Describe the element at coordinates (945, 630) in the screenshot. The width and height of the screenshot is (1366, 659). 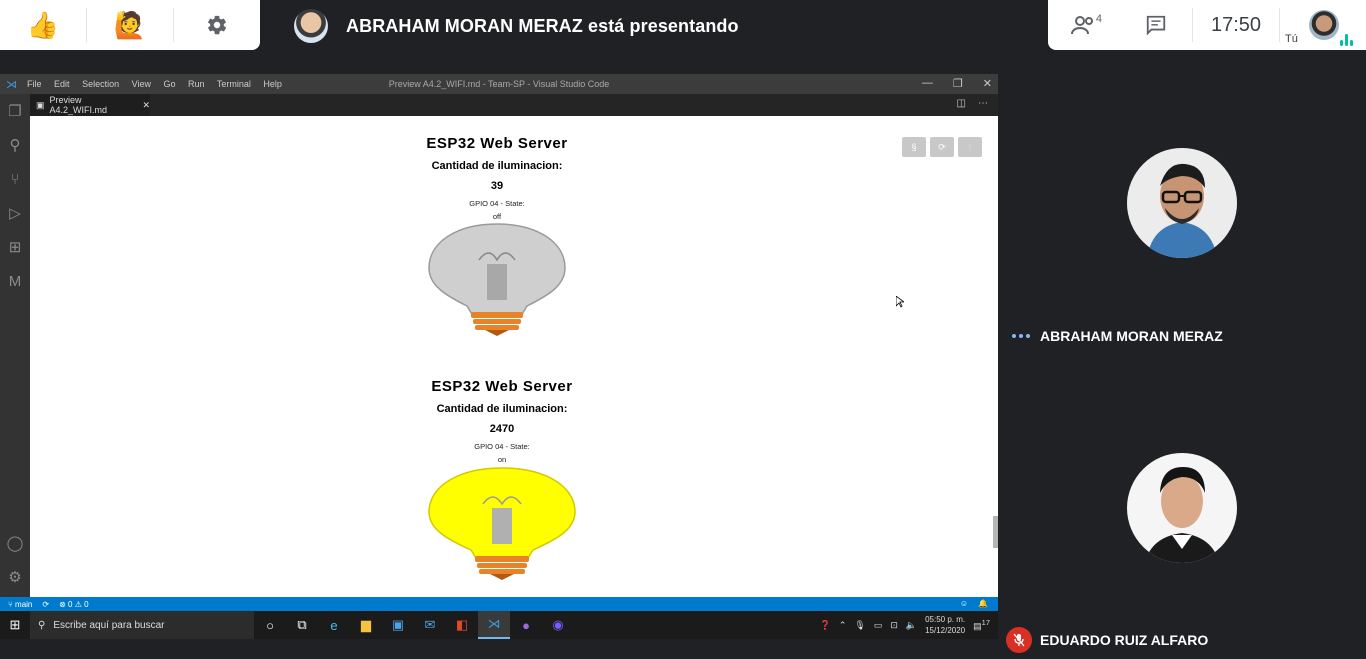
I see `tray-date: 15/12/2020` at that location.